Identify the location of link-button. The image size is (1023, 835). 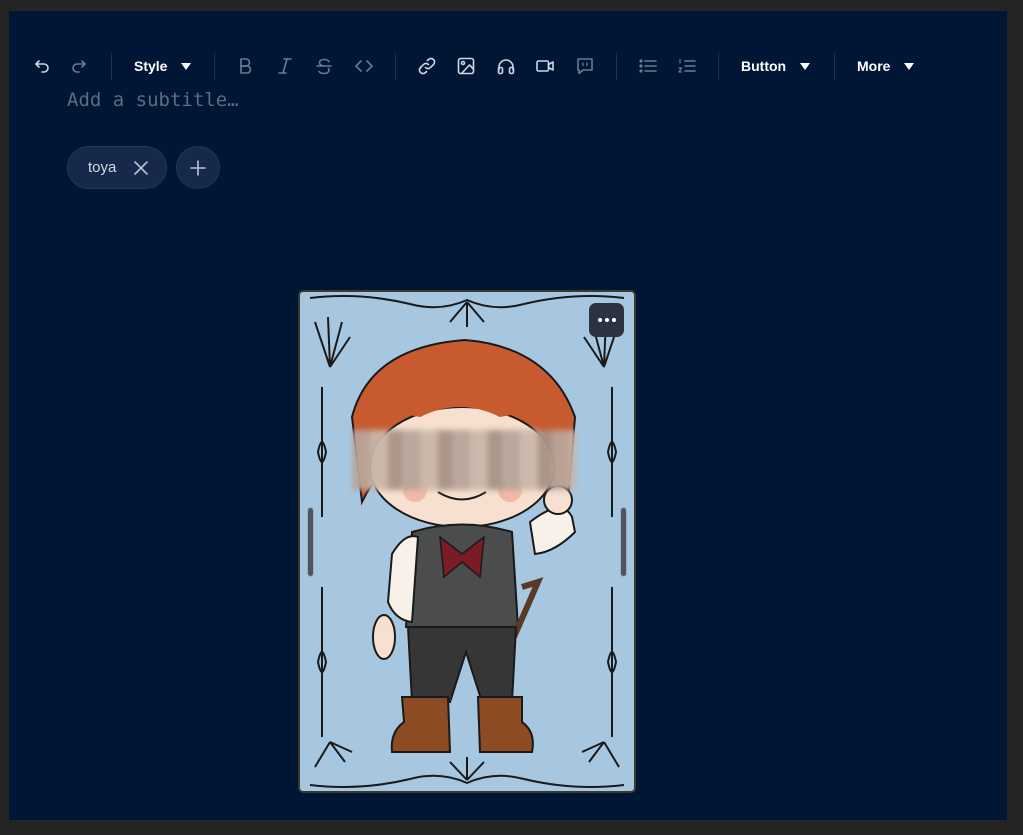
(427, 66).